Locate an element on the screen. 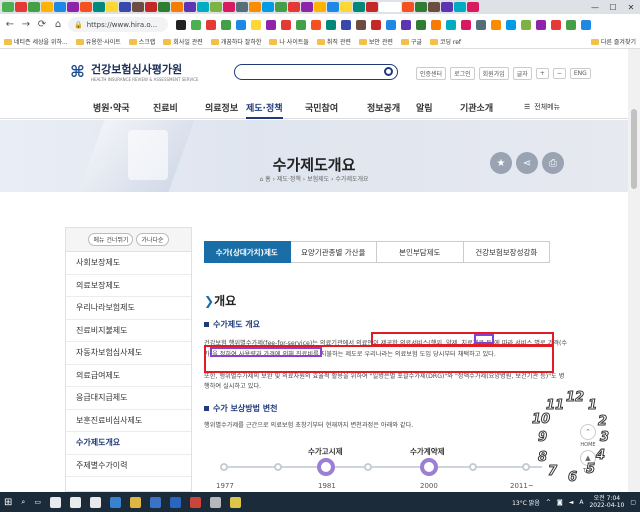  gnb-item: 정보공개 is located at coordinates (383, 107).